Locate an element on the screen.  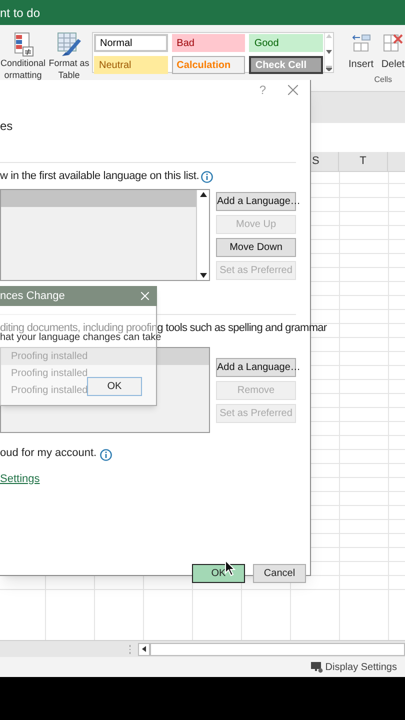
scroll-left-icon is located at coordinates (144, 649).